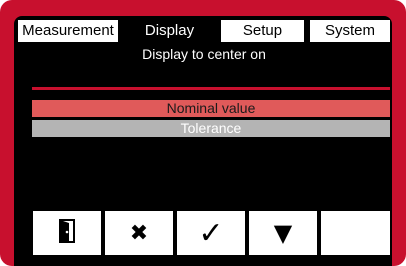  Describe the element at coordinates (355, 233) in the screenshot. I see `empty-softkey` at that location.